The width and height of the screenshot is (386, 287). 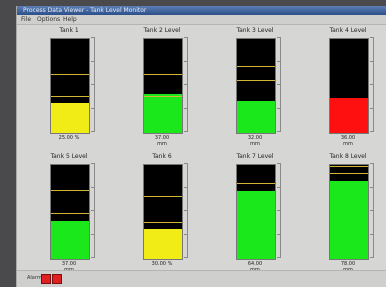 What do you see at coordinates (201, 20) in the screenshot?
I see `menu-bar: File Options Help` at bounding box center [201, 20].